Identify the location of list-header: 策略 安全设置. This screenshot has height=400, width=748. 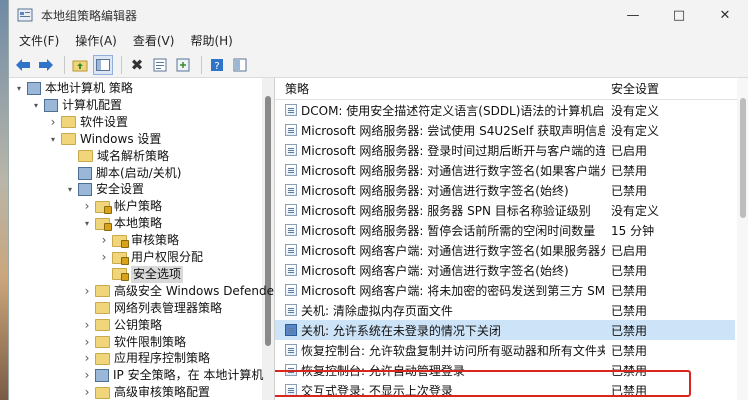
(511, 89).